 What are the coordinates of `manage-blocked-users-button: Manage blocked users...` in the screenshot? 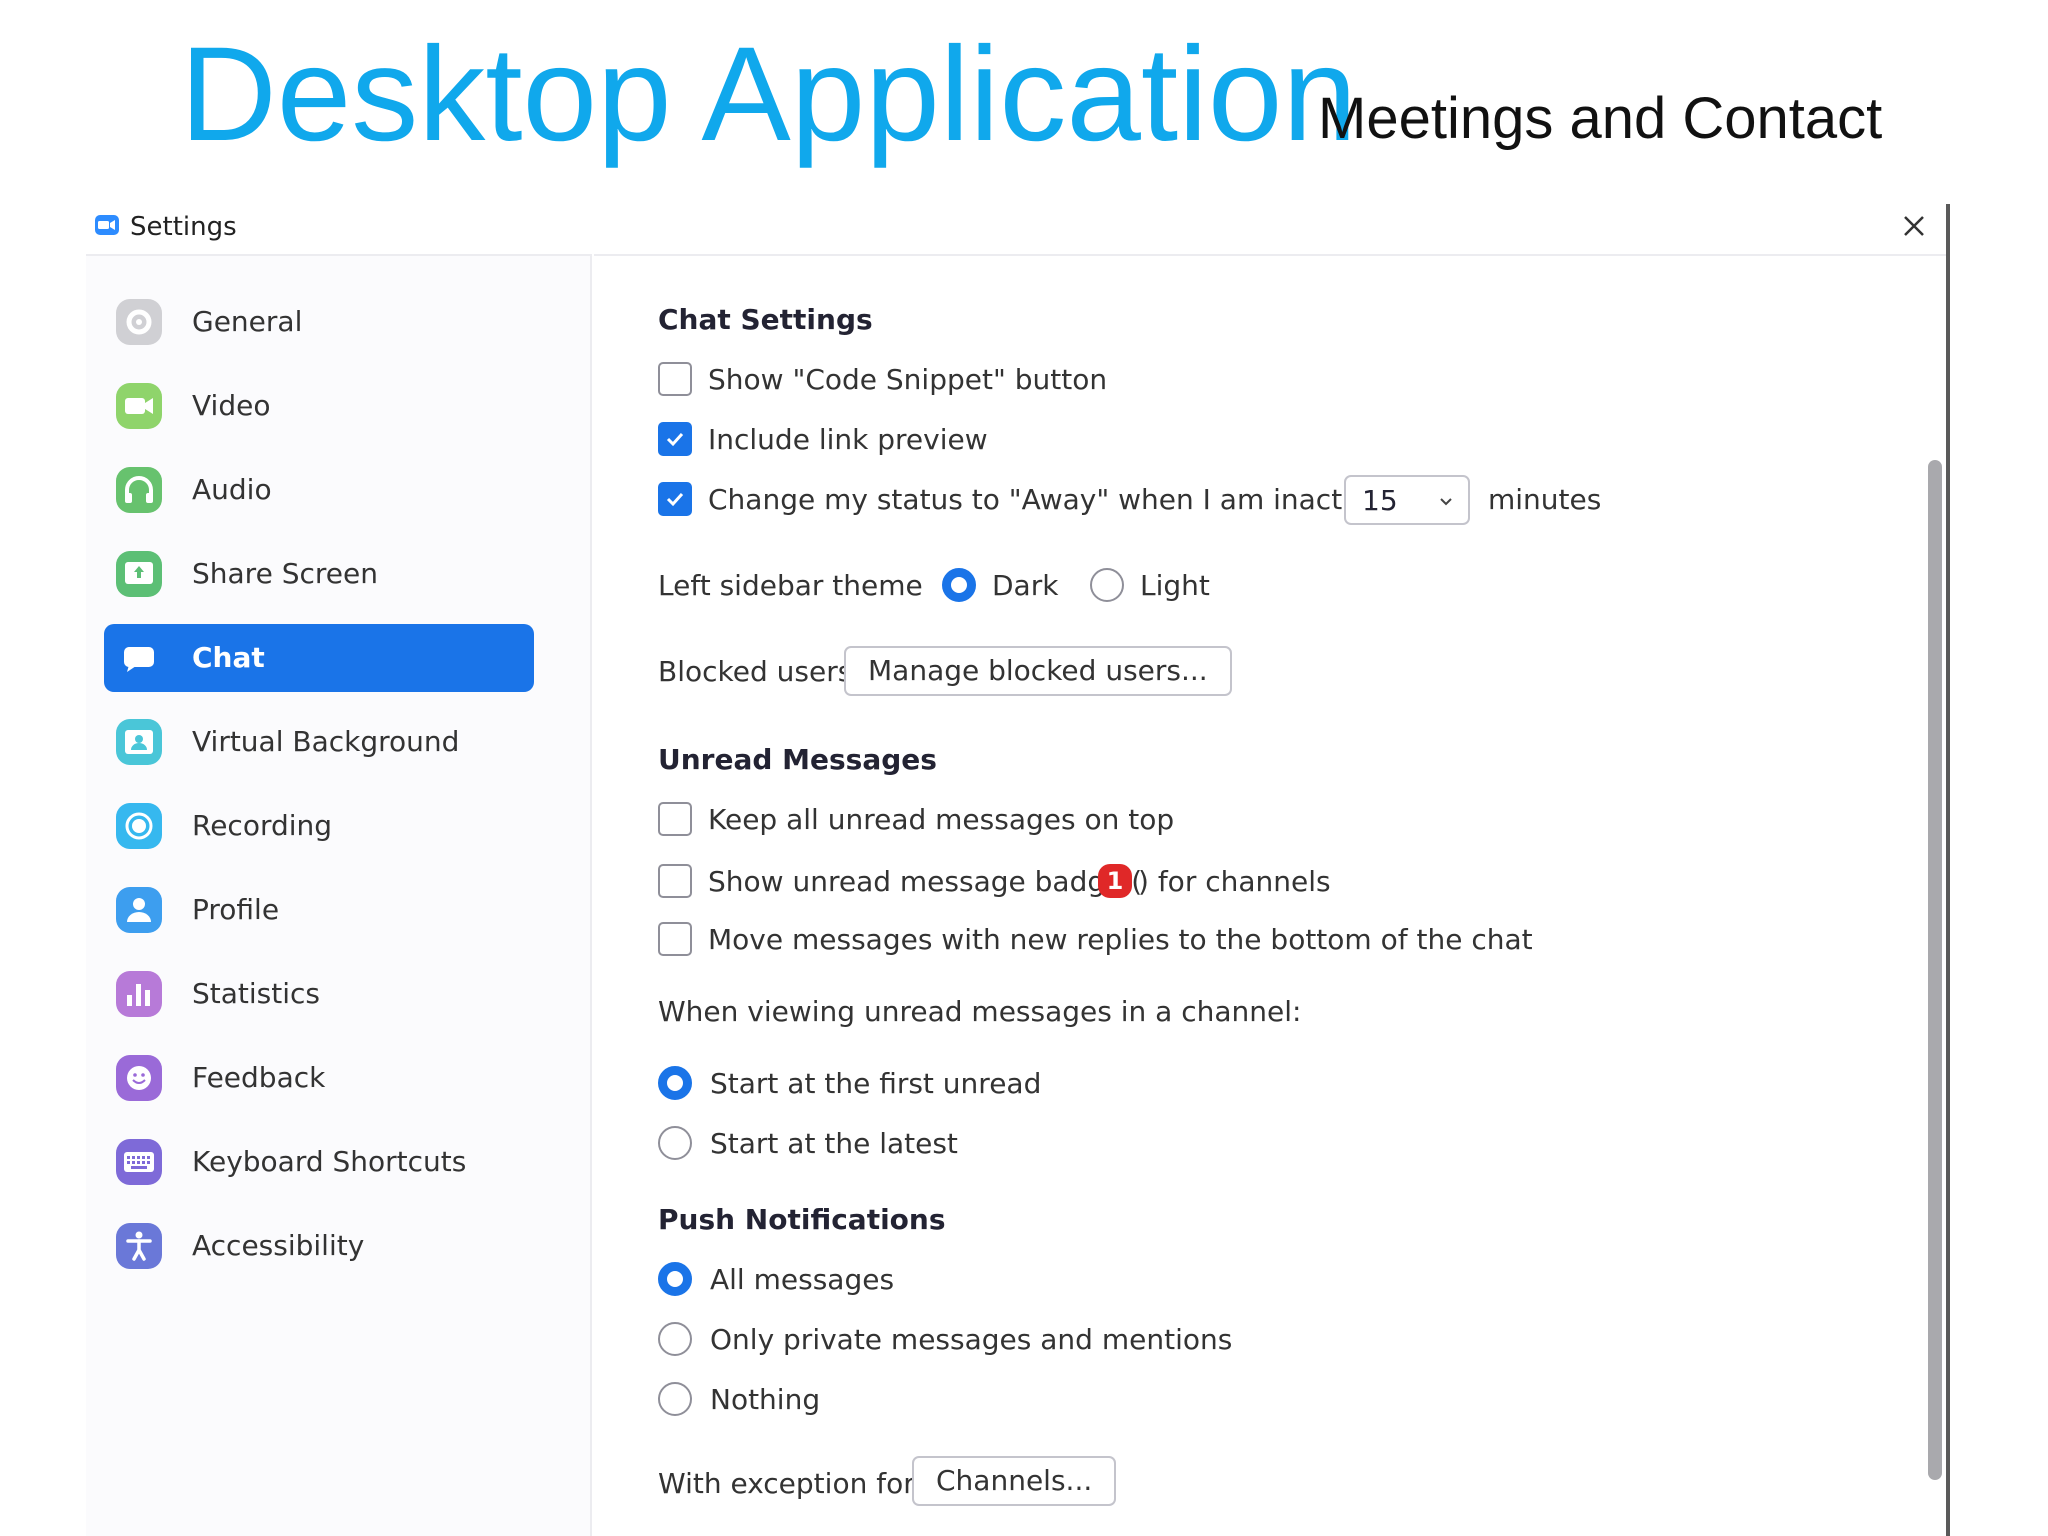 It's located at (1038, 671).